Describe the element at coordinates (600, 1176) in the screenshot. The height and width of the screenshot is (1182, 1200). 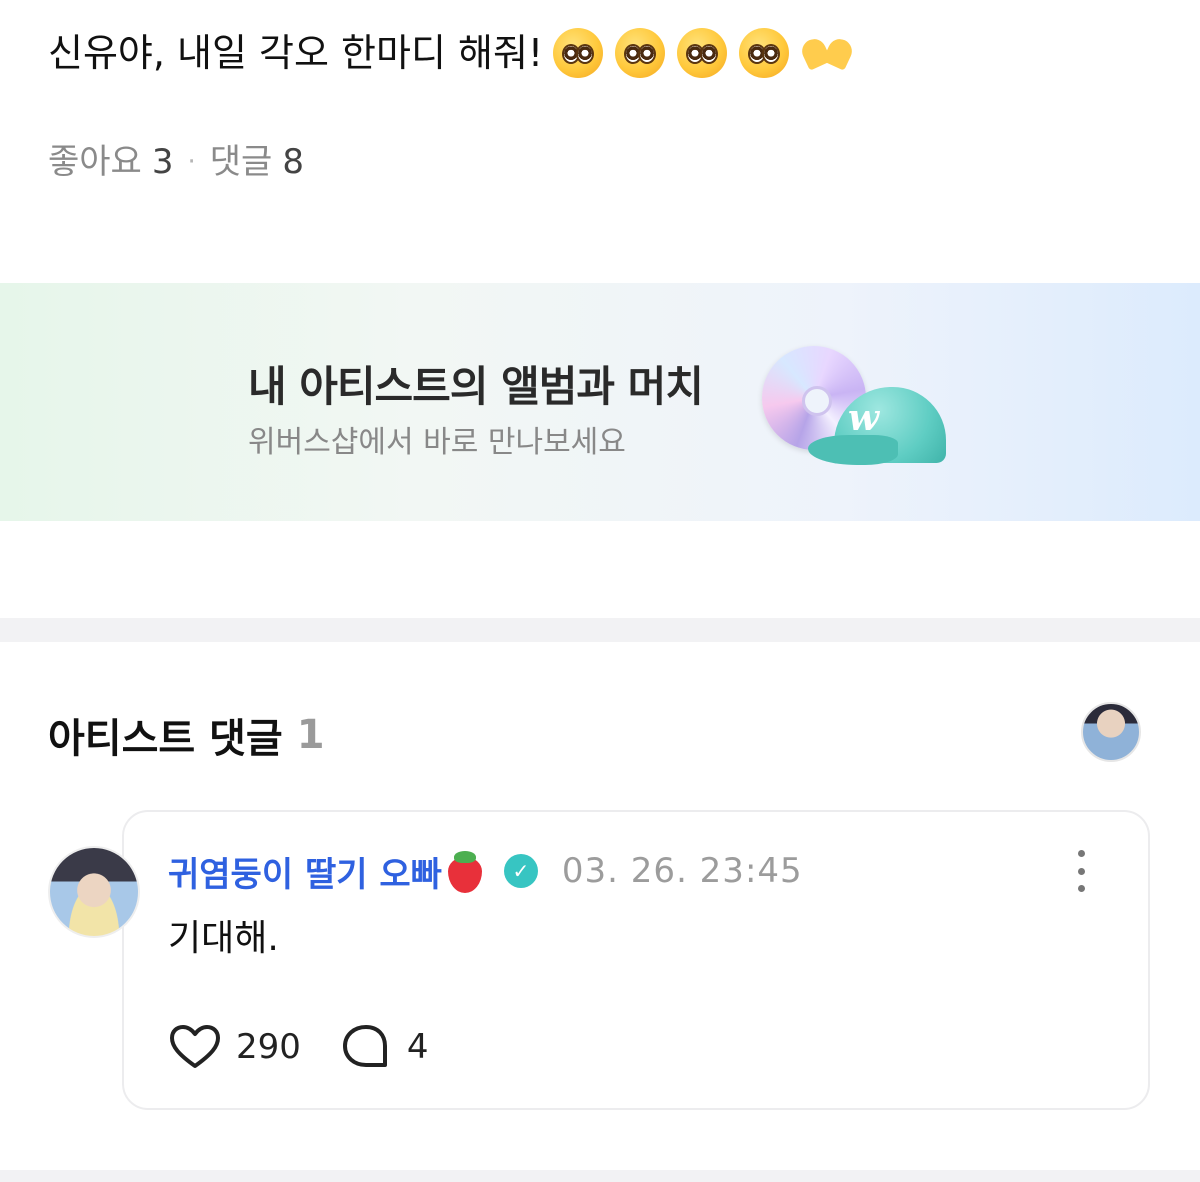
I see `bottom-divider` at that location.